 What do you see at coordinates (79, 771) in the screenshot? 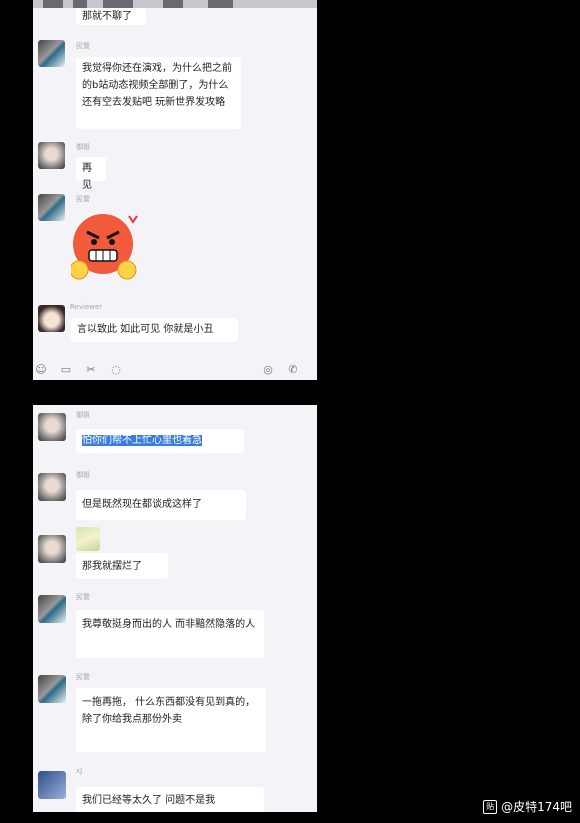
I see `sender-name: xJ` at bounding box center [79, 771].